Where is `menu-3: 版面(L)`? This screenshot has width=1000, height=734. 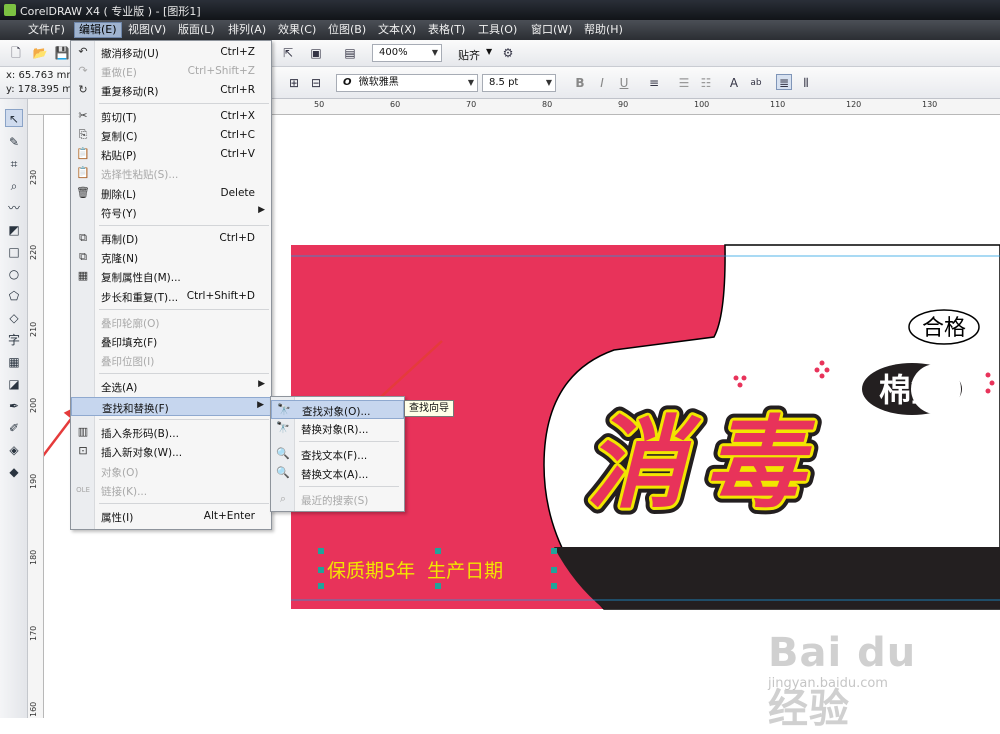
menu-3: 版面(L) is located at coordinates (196, 30).